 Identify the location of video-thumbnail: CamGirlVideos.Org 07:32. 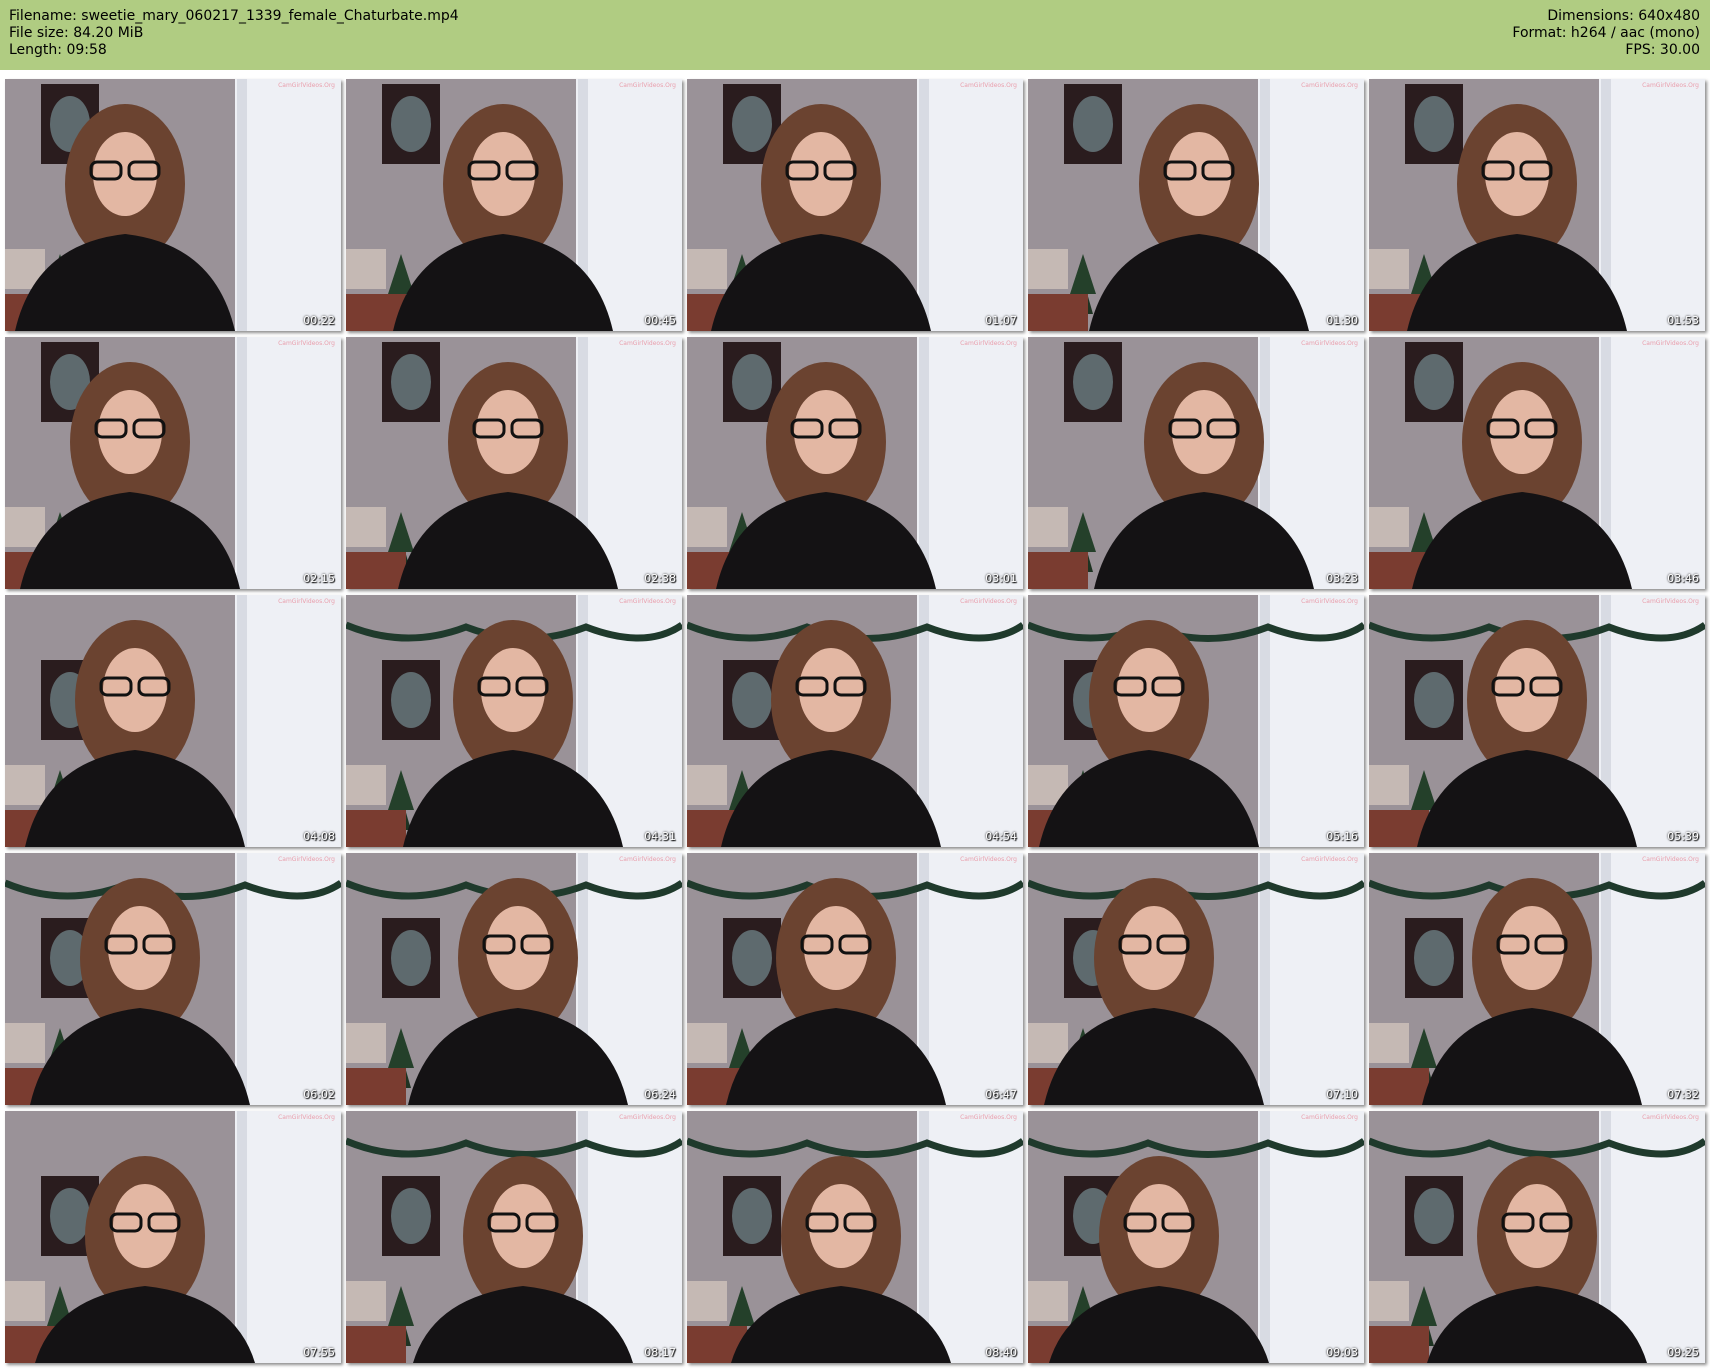
(1537, 979).